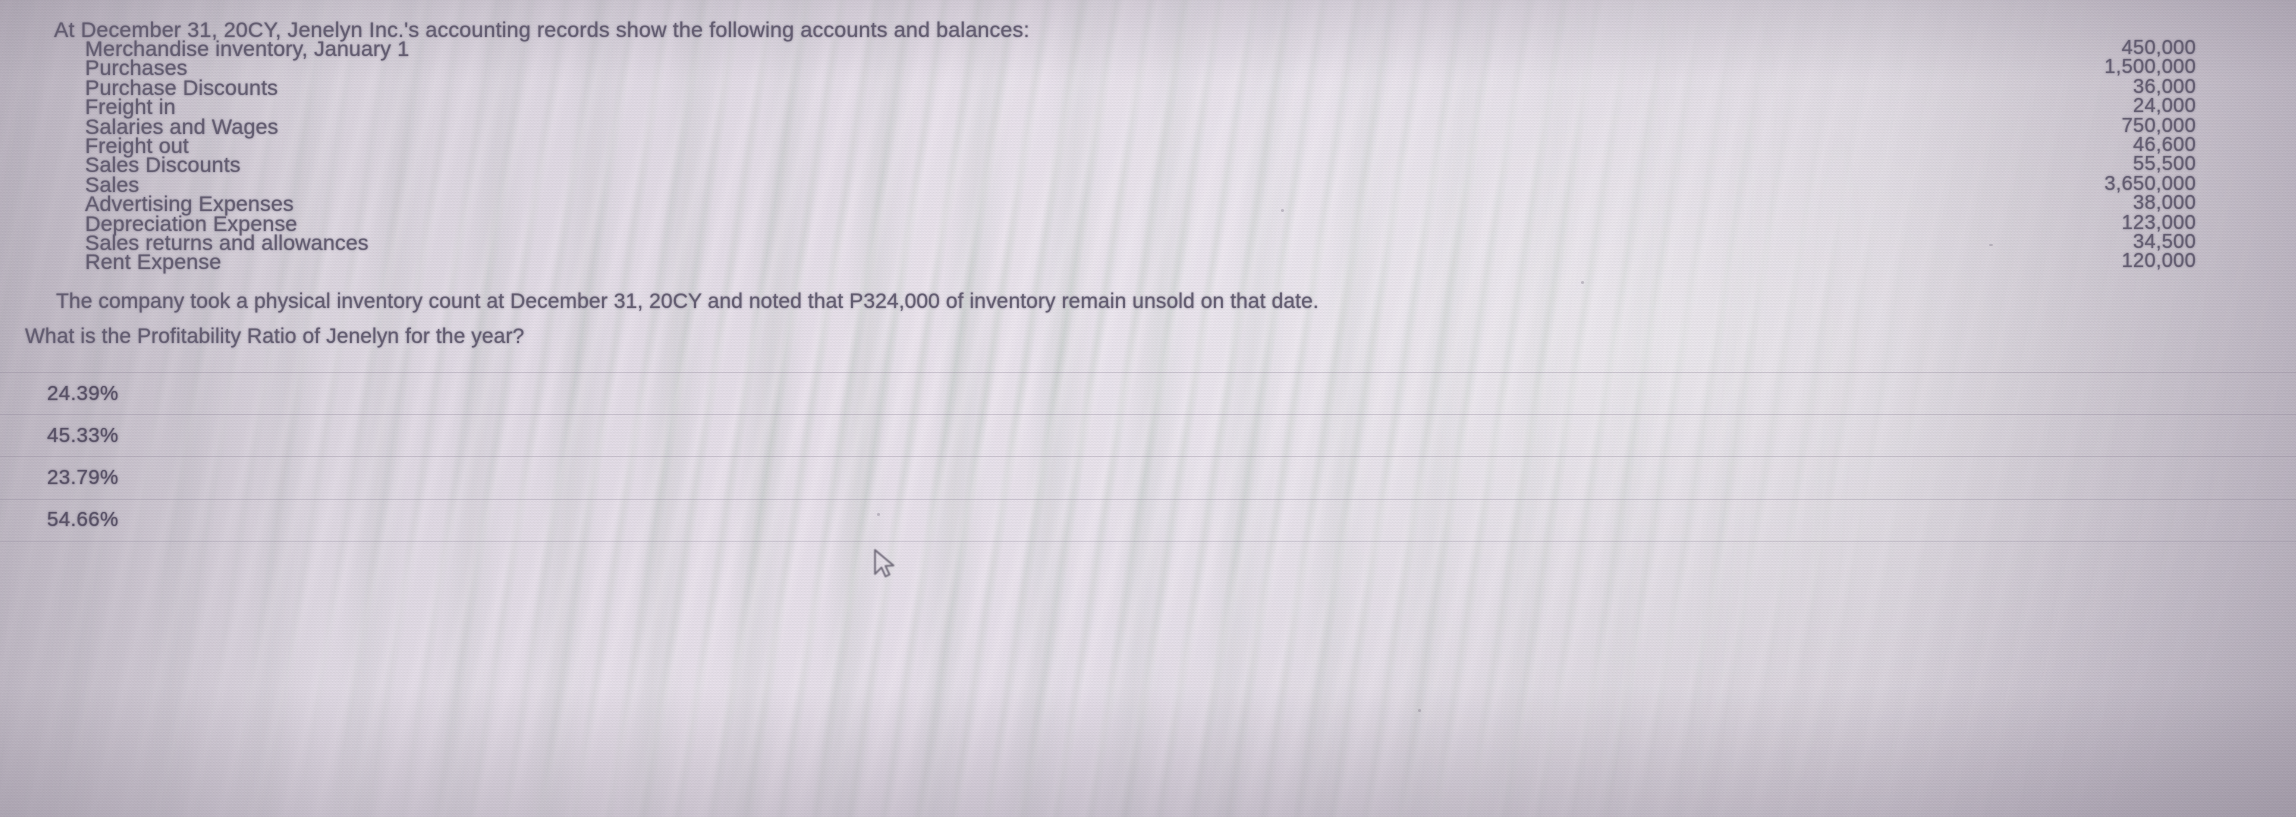  Describe the element at coordinates (1148, 204) in the screenshot. I see `account-row: Advertising Expenses 38,000` at that location.